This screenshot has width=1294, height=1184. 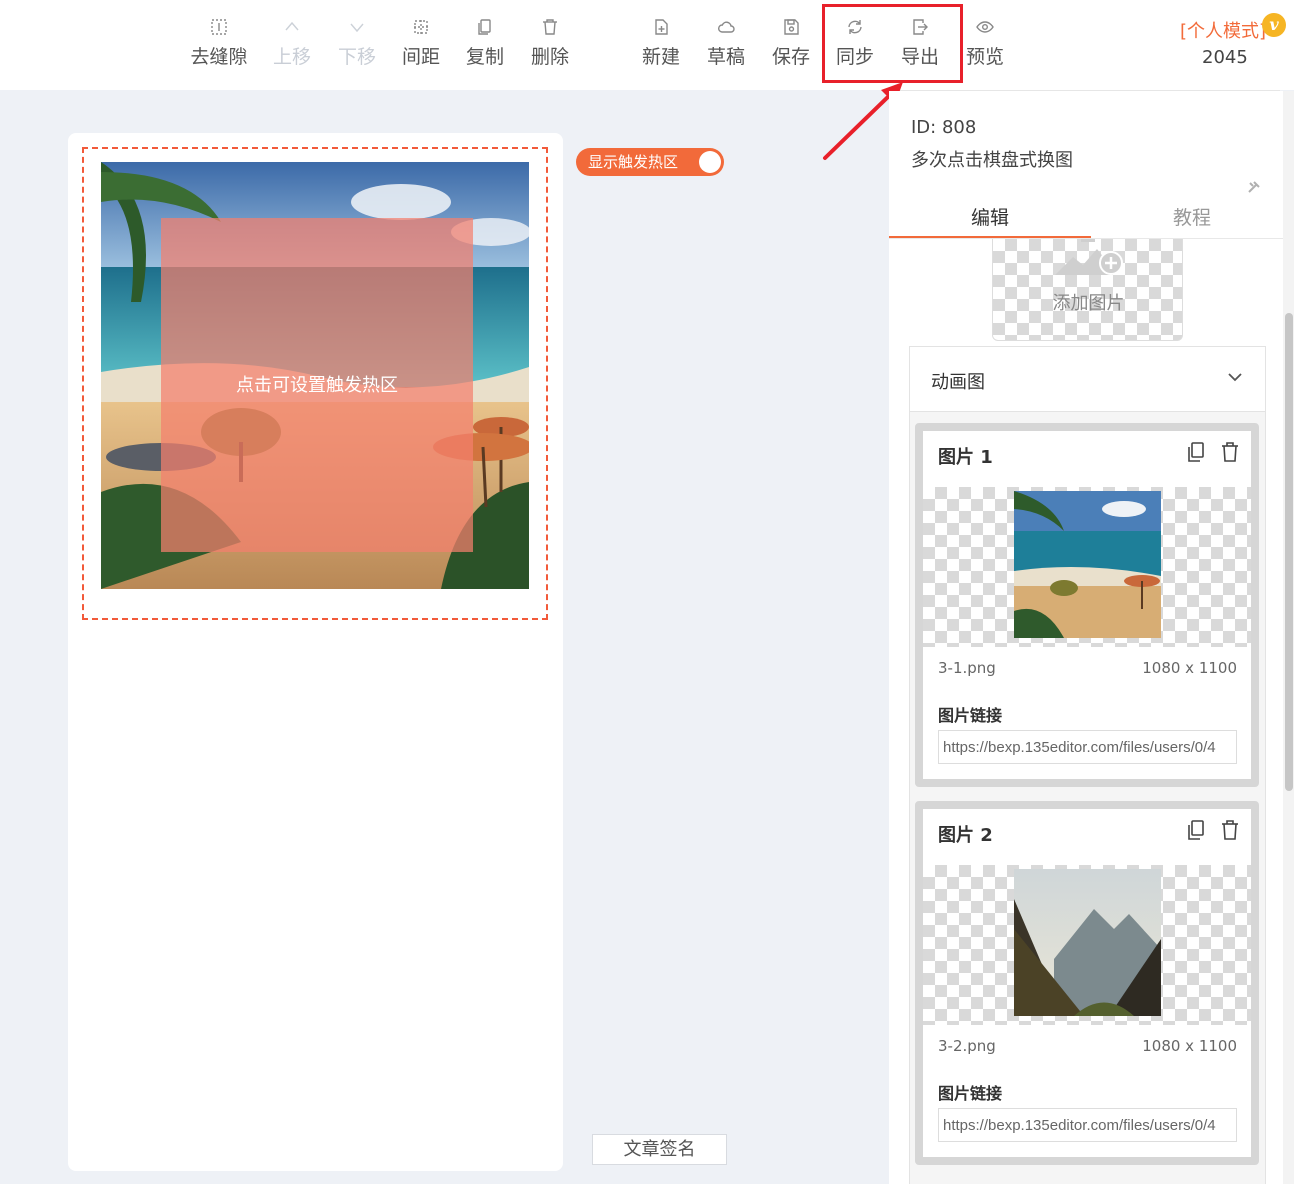 What do you see at coordinates (219, 43) in the screenshot?
I see `remove-gap-button: 去缝隙` at bounding box center [219, 43].